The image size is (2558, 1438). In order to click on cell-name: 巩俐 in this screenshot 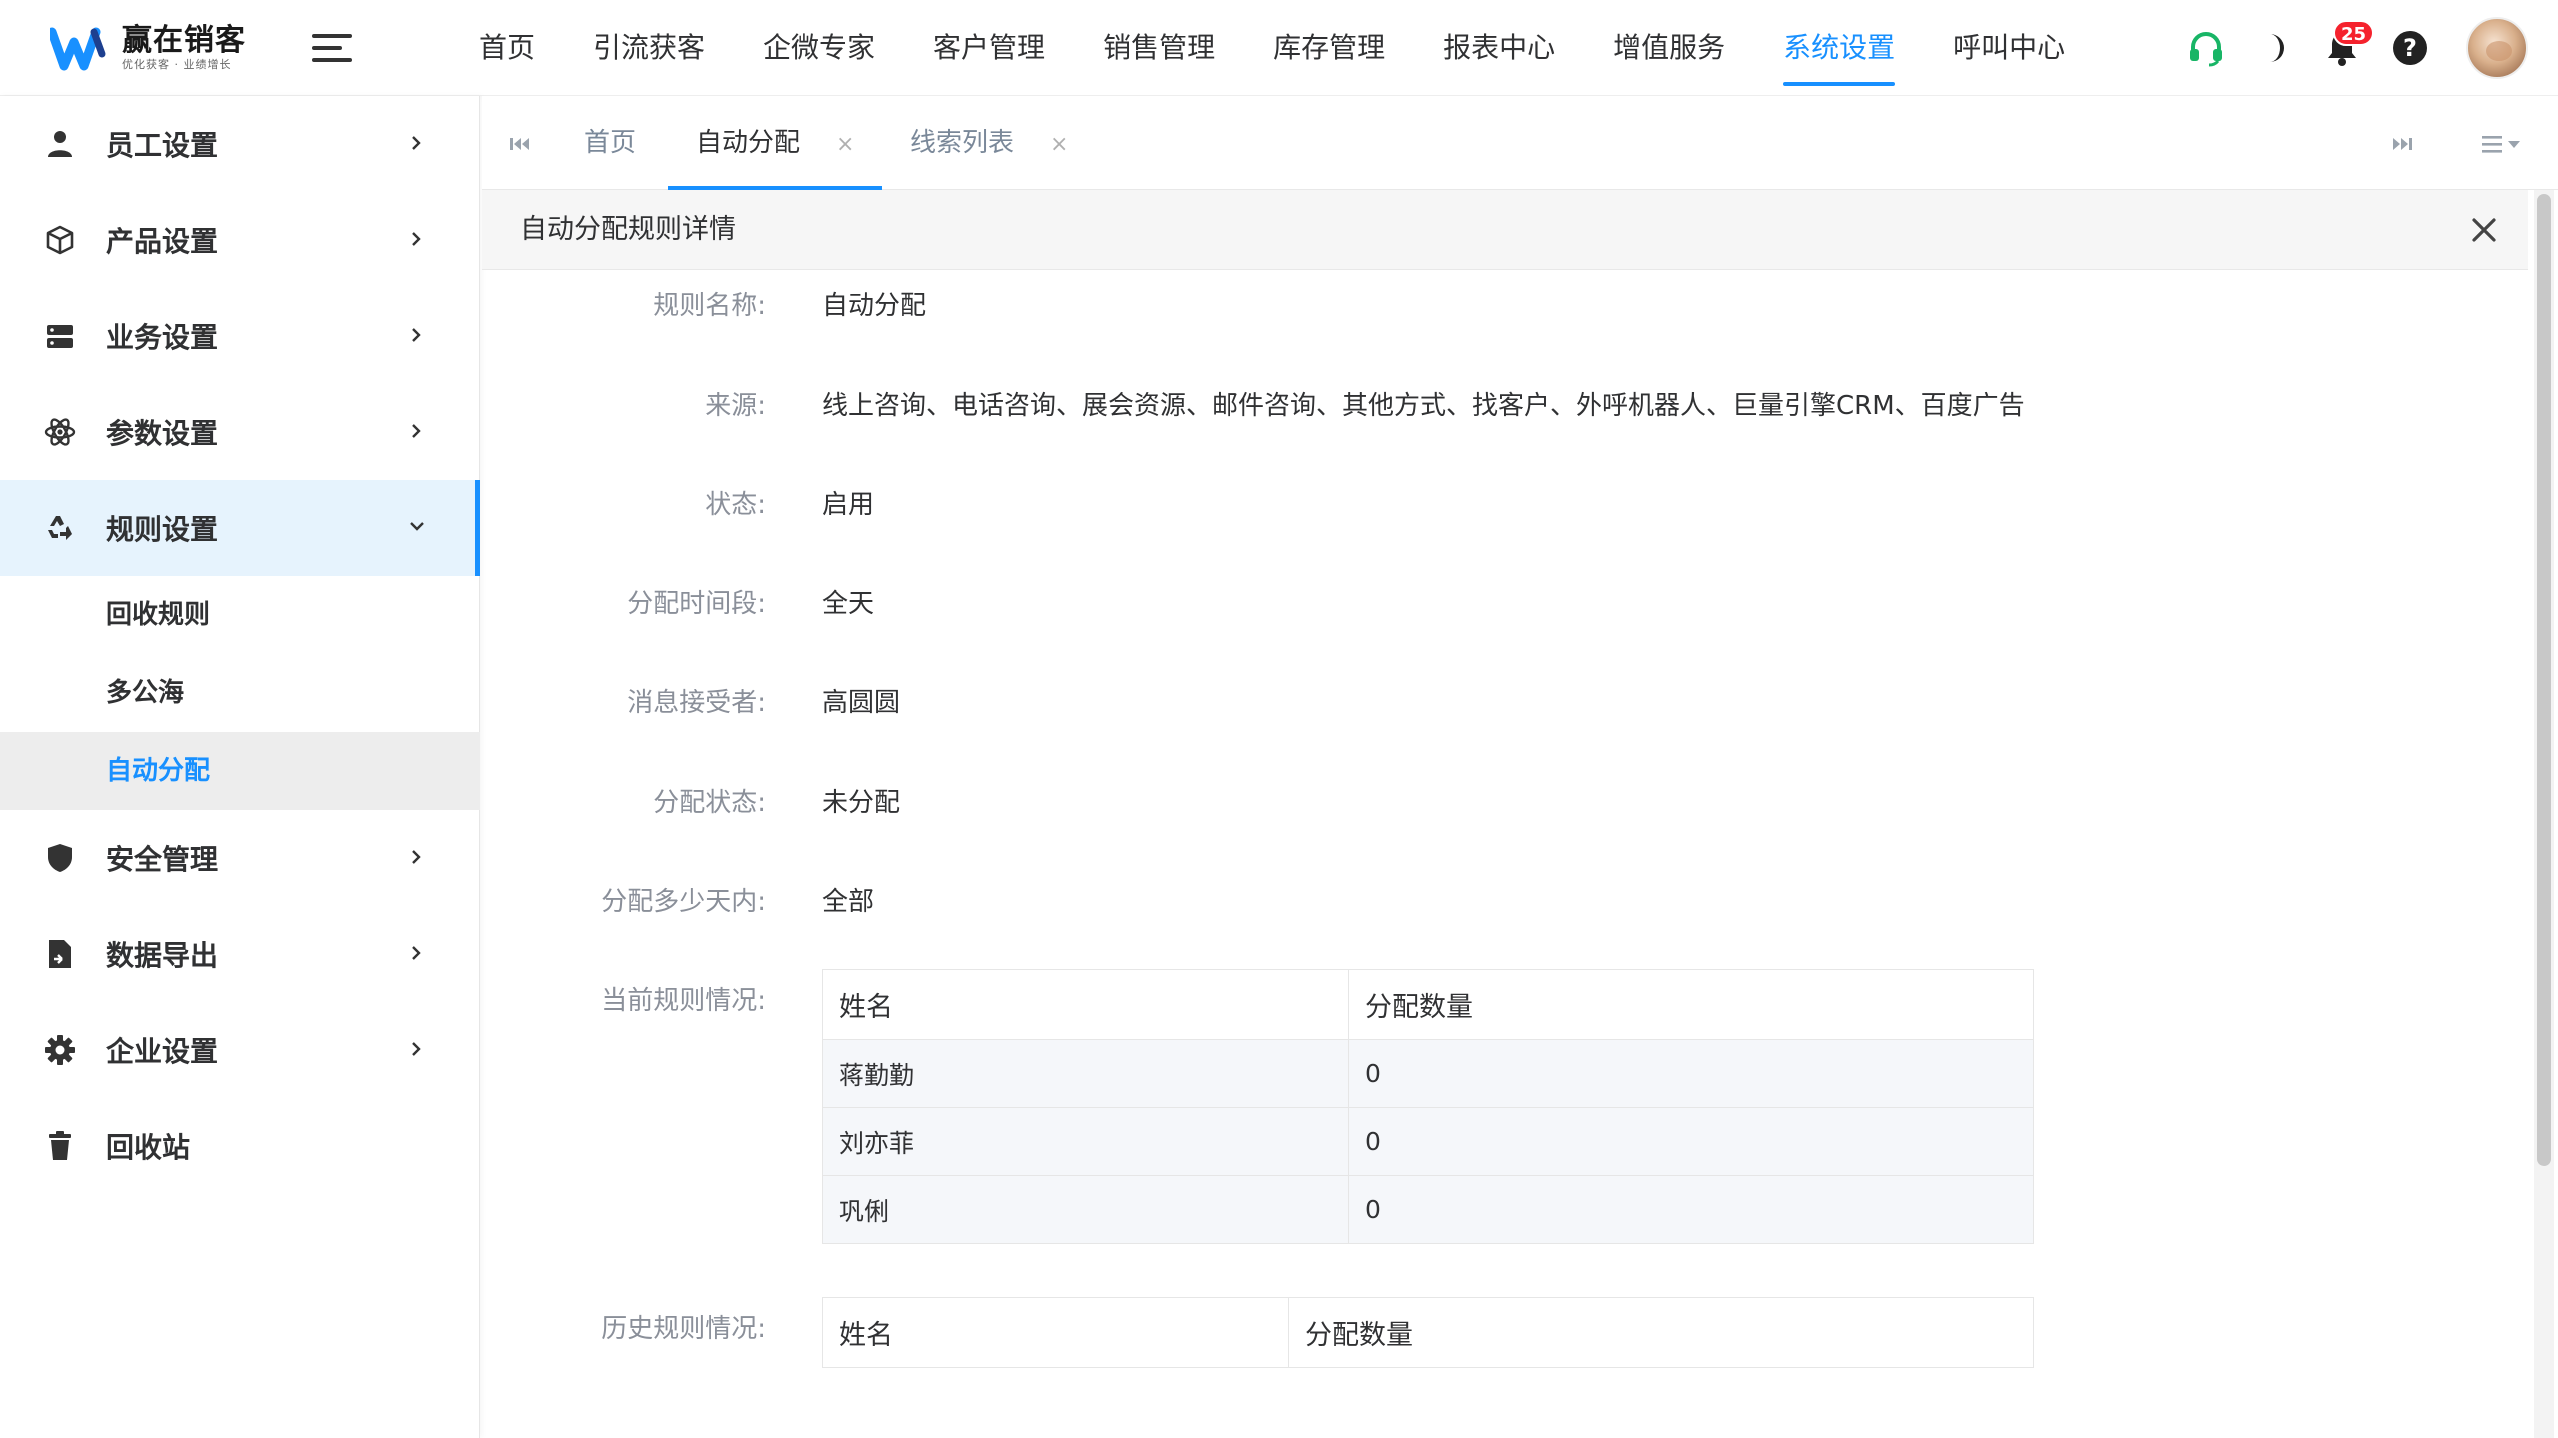, I will do `click(1085, 1209)`.